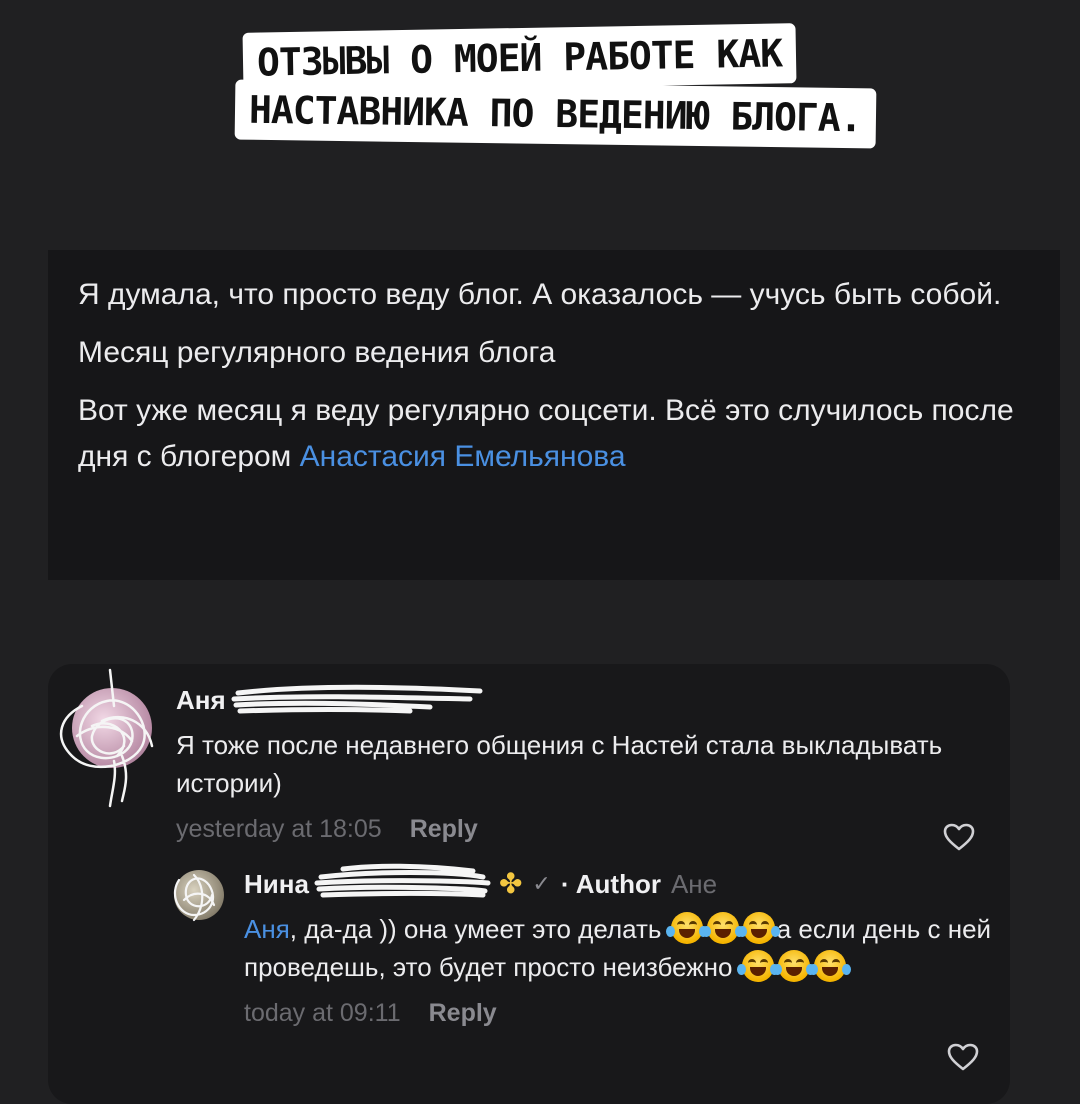  Describe the element at coordinates (479, 929) in the screenshot. I see `comment-text-part-1: , да-да )) она умеет это делать` at that location.